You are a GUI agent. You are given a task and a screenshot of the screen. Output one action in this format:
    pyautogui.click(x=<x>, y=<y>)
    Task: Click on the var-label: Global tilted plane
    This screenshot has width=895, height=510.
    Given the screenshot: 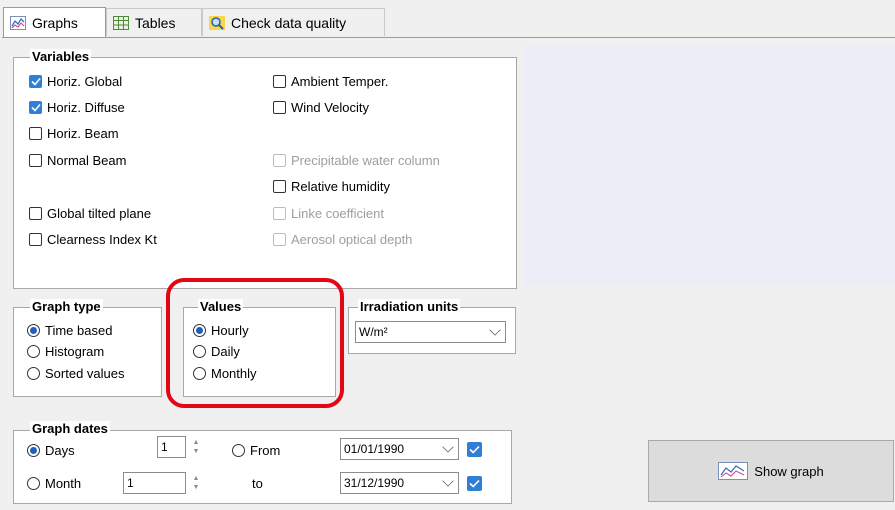 What is the action you would take?
    pyautogui.click(x=99, y=213)
    